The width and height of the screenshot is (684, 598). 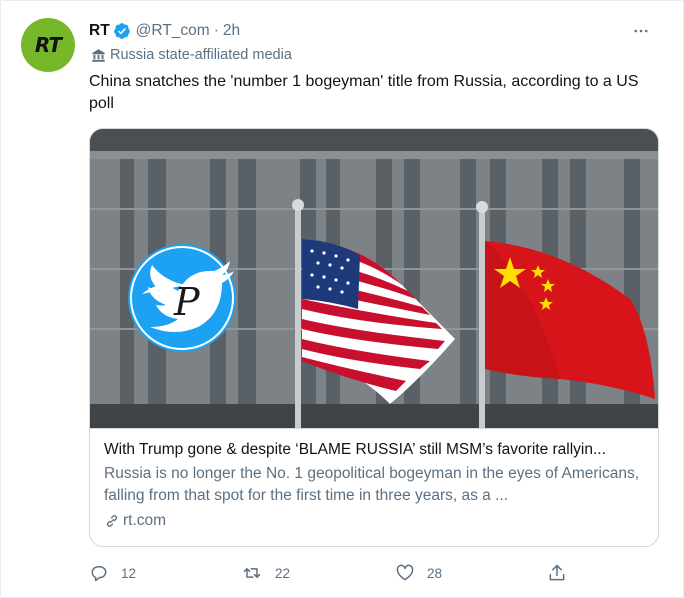 I want to click on share-button, so click(x=563, y=573).